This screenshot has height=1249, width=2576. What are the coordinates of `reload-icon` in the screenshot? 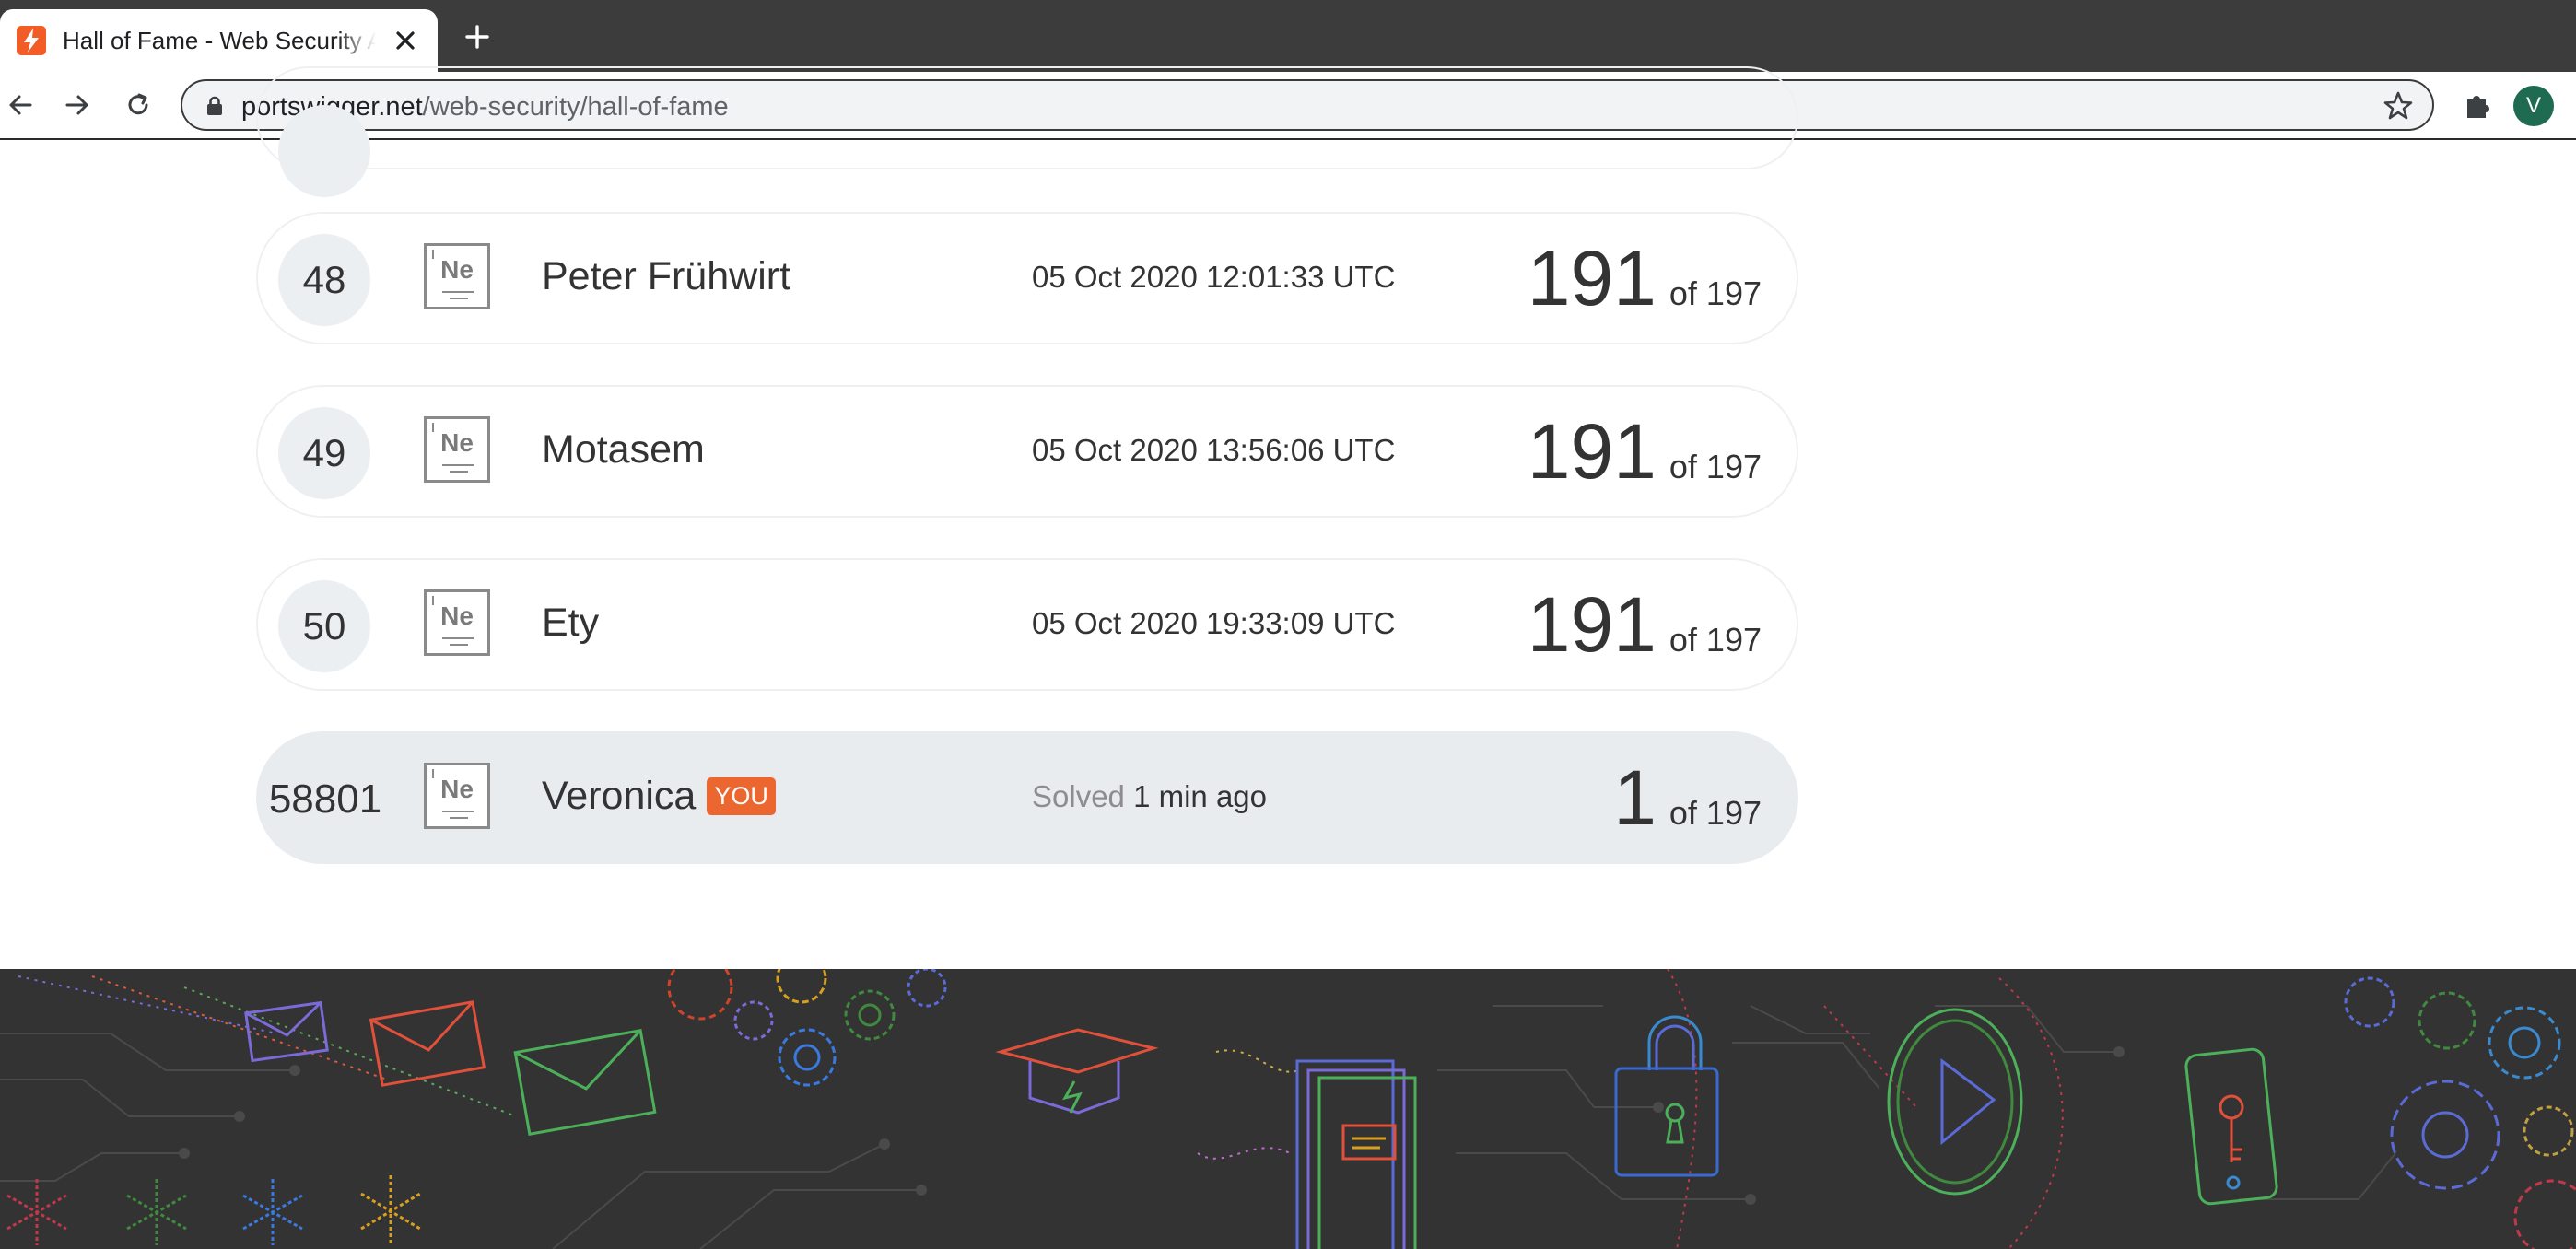 It's located at (138, 105).